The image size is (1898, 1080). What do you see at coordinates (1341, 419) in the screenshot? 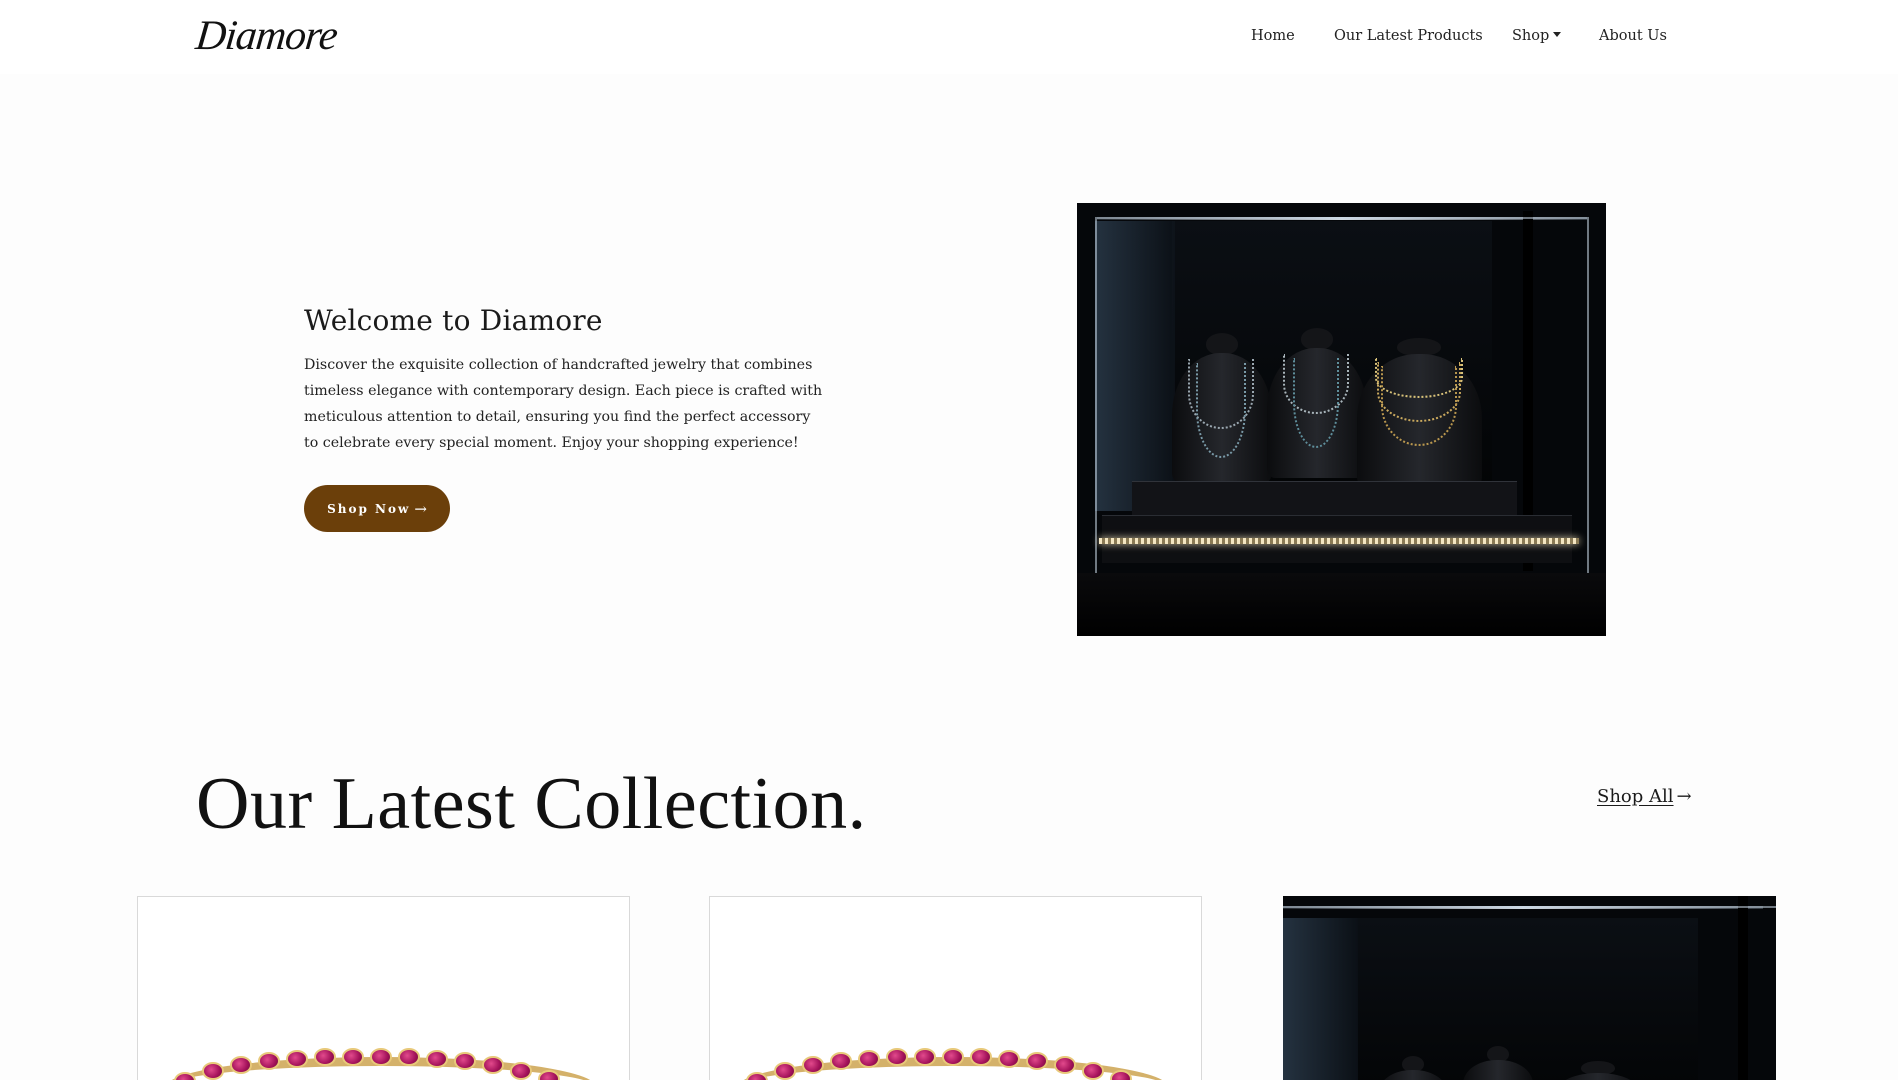
I see `hero-jewelry-showcase-image` at bounding box center [1341, 419].